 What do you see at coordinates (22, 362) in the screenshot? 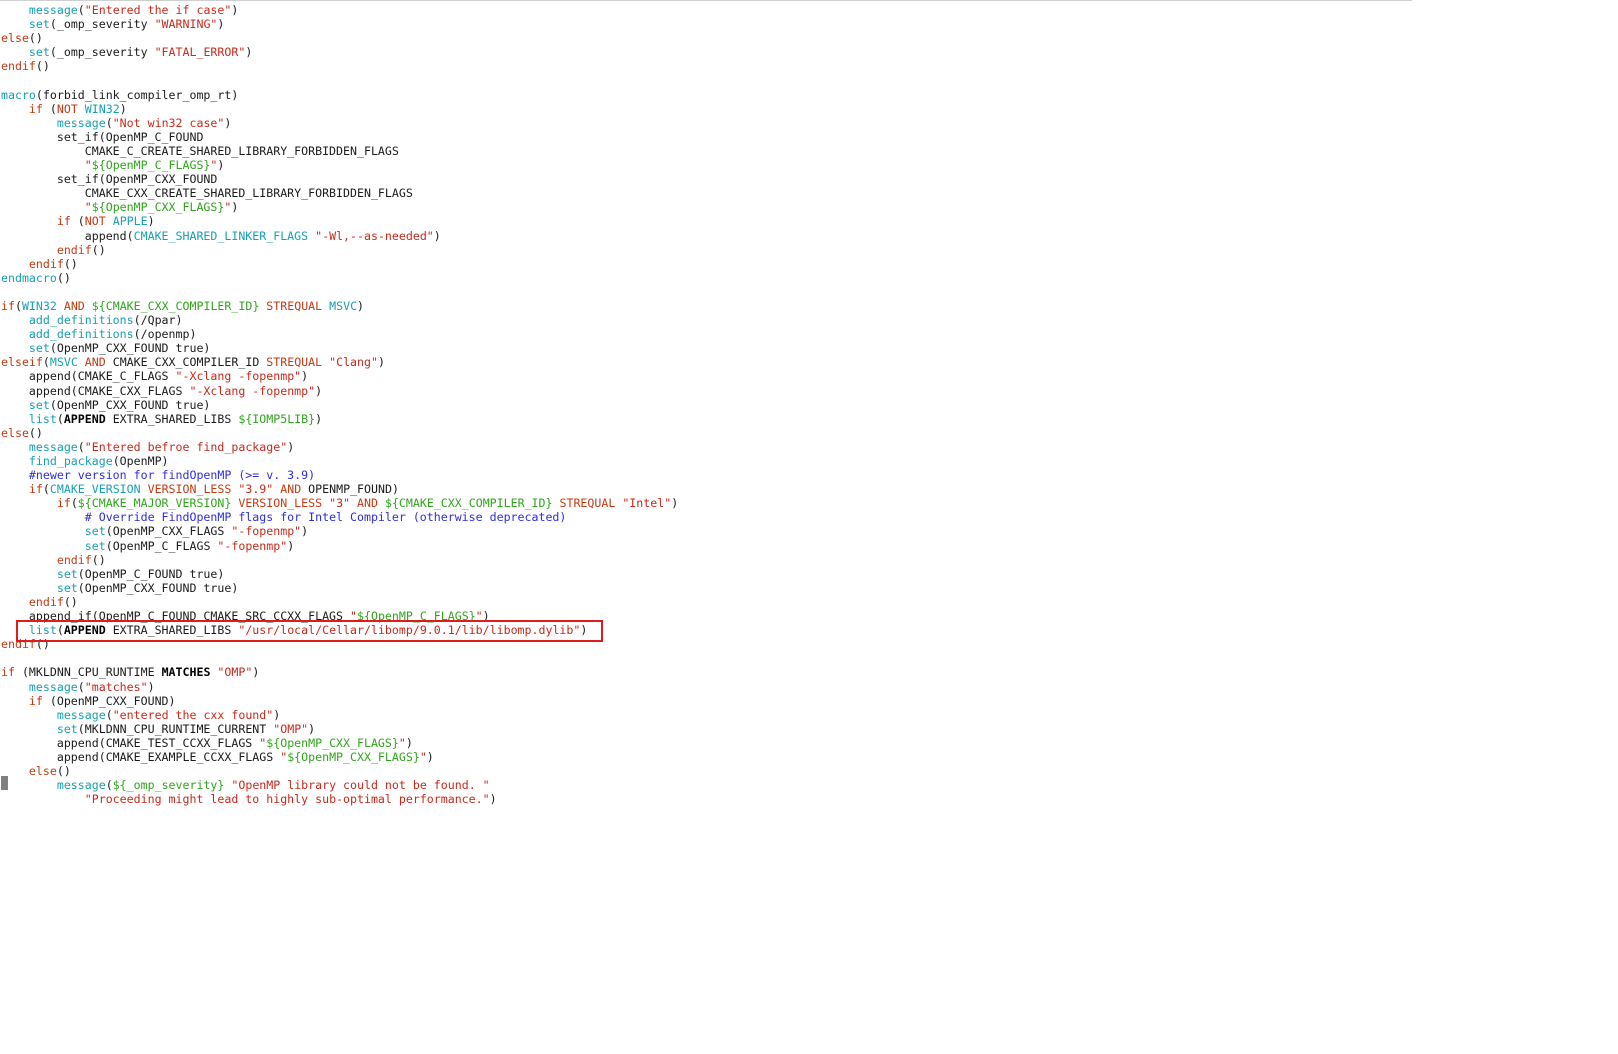
I see `code-token: elseif` at bounding box center [22, 362].